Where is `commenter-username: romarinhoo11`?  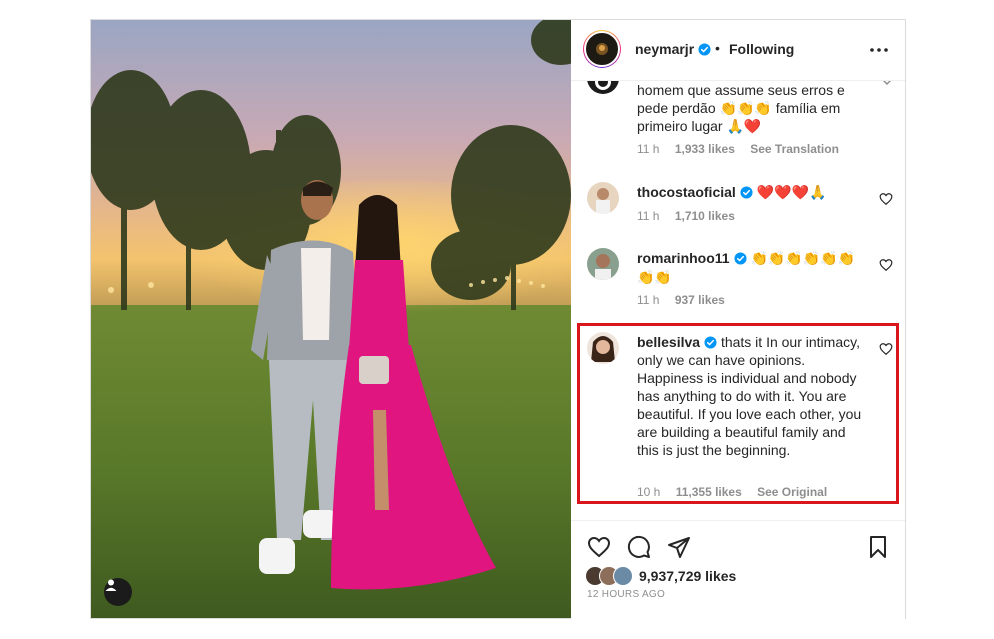
commenter-username: romarinhoo11 is located at coordinates (692, 258).